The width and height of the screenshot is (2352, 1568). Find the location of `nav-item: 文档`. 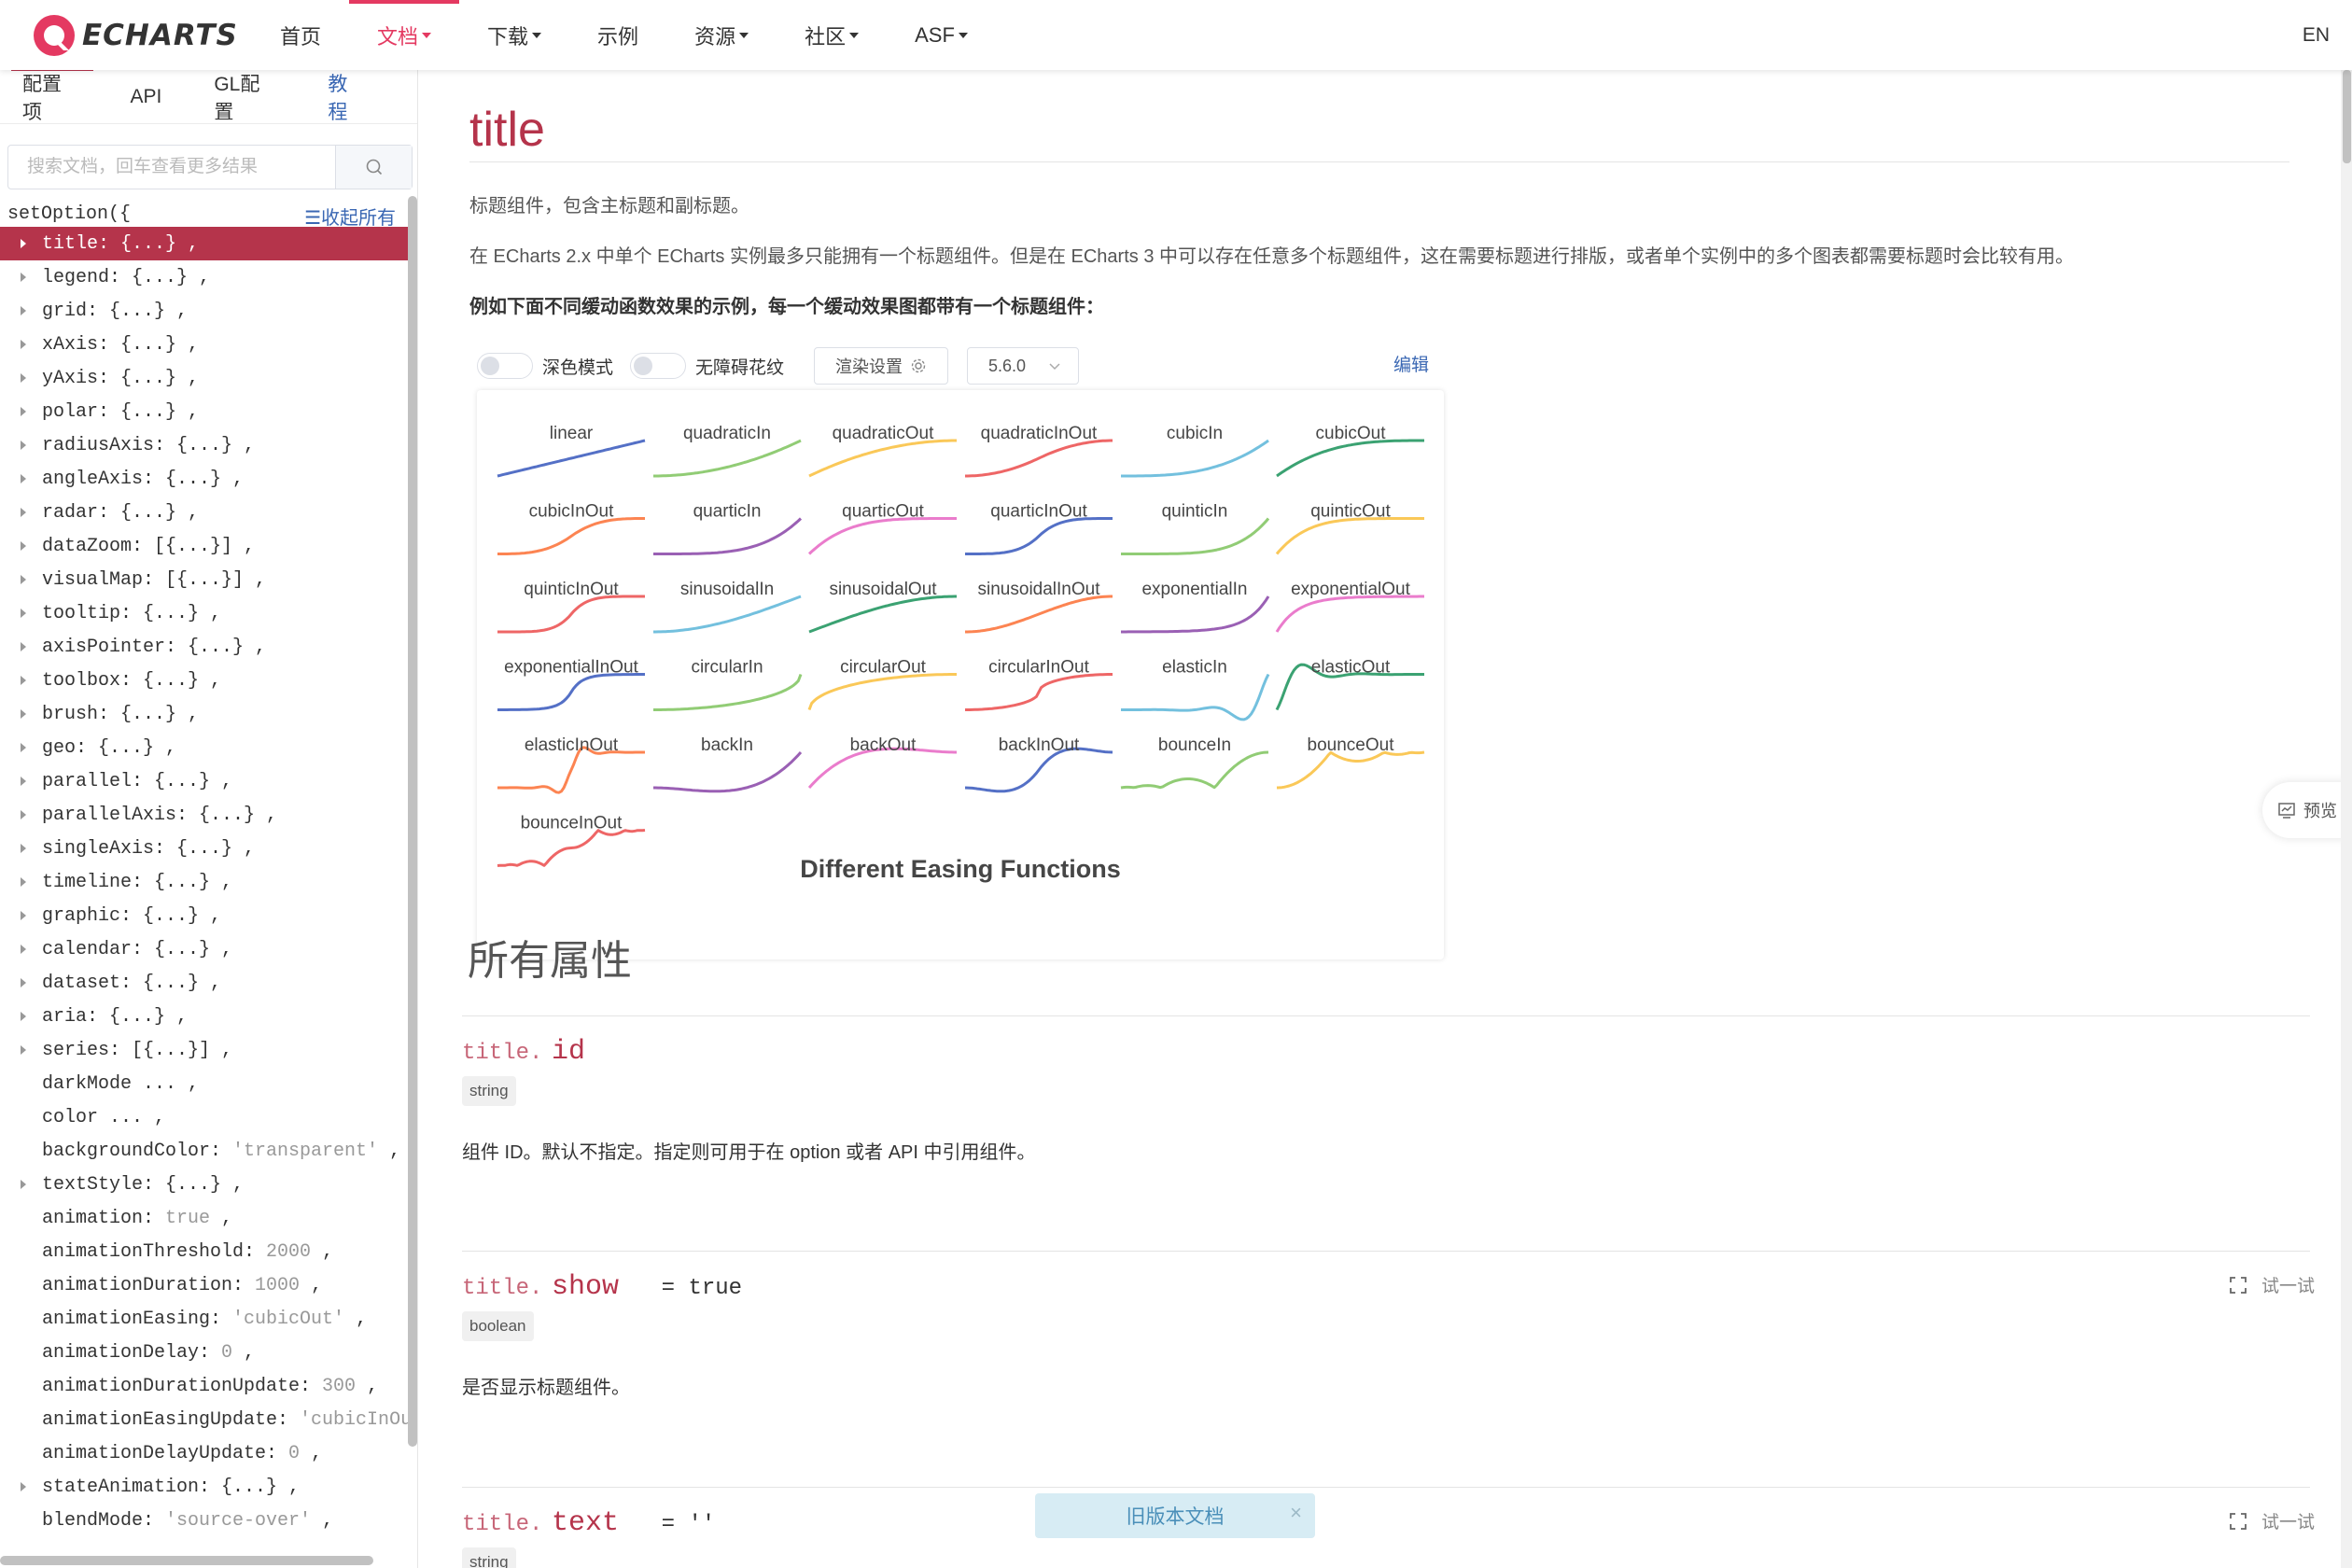

nav-item: 文档 is located at coordinates (404, 35).